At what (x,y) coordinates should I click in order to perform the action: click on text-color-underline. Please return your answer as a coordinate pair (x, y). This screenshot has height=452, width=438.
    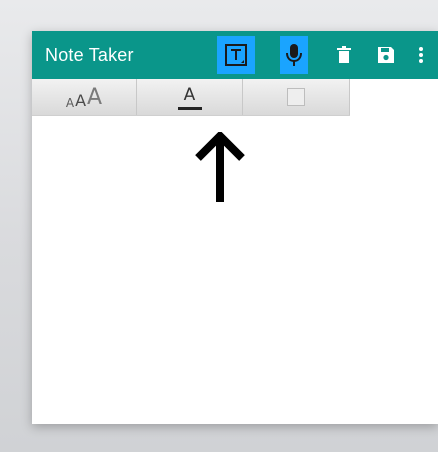
    Looking at the image, I should click on (189, 108).